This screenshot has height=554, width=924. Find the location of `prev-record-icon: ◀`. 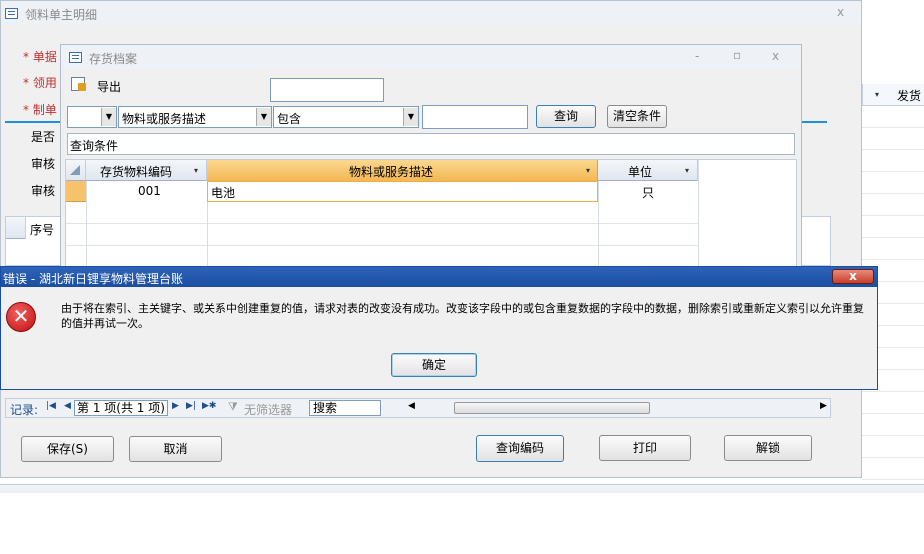

prev-record-icon: ◀ is located at coordinates (67, 406).